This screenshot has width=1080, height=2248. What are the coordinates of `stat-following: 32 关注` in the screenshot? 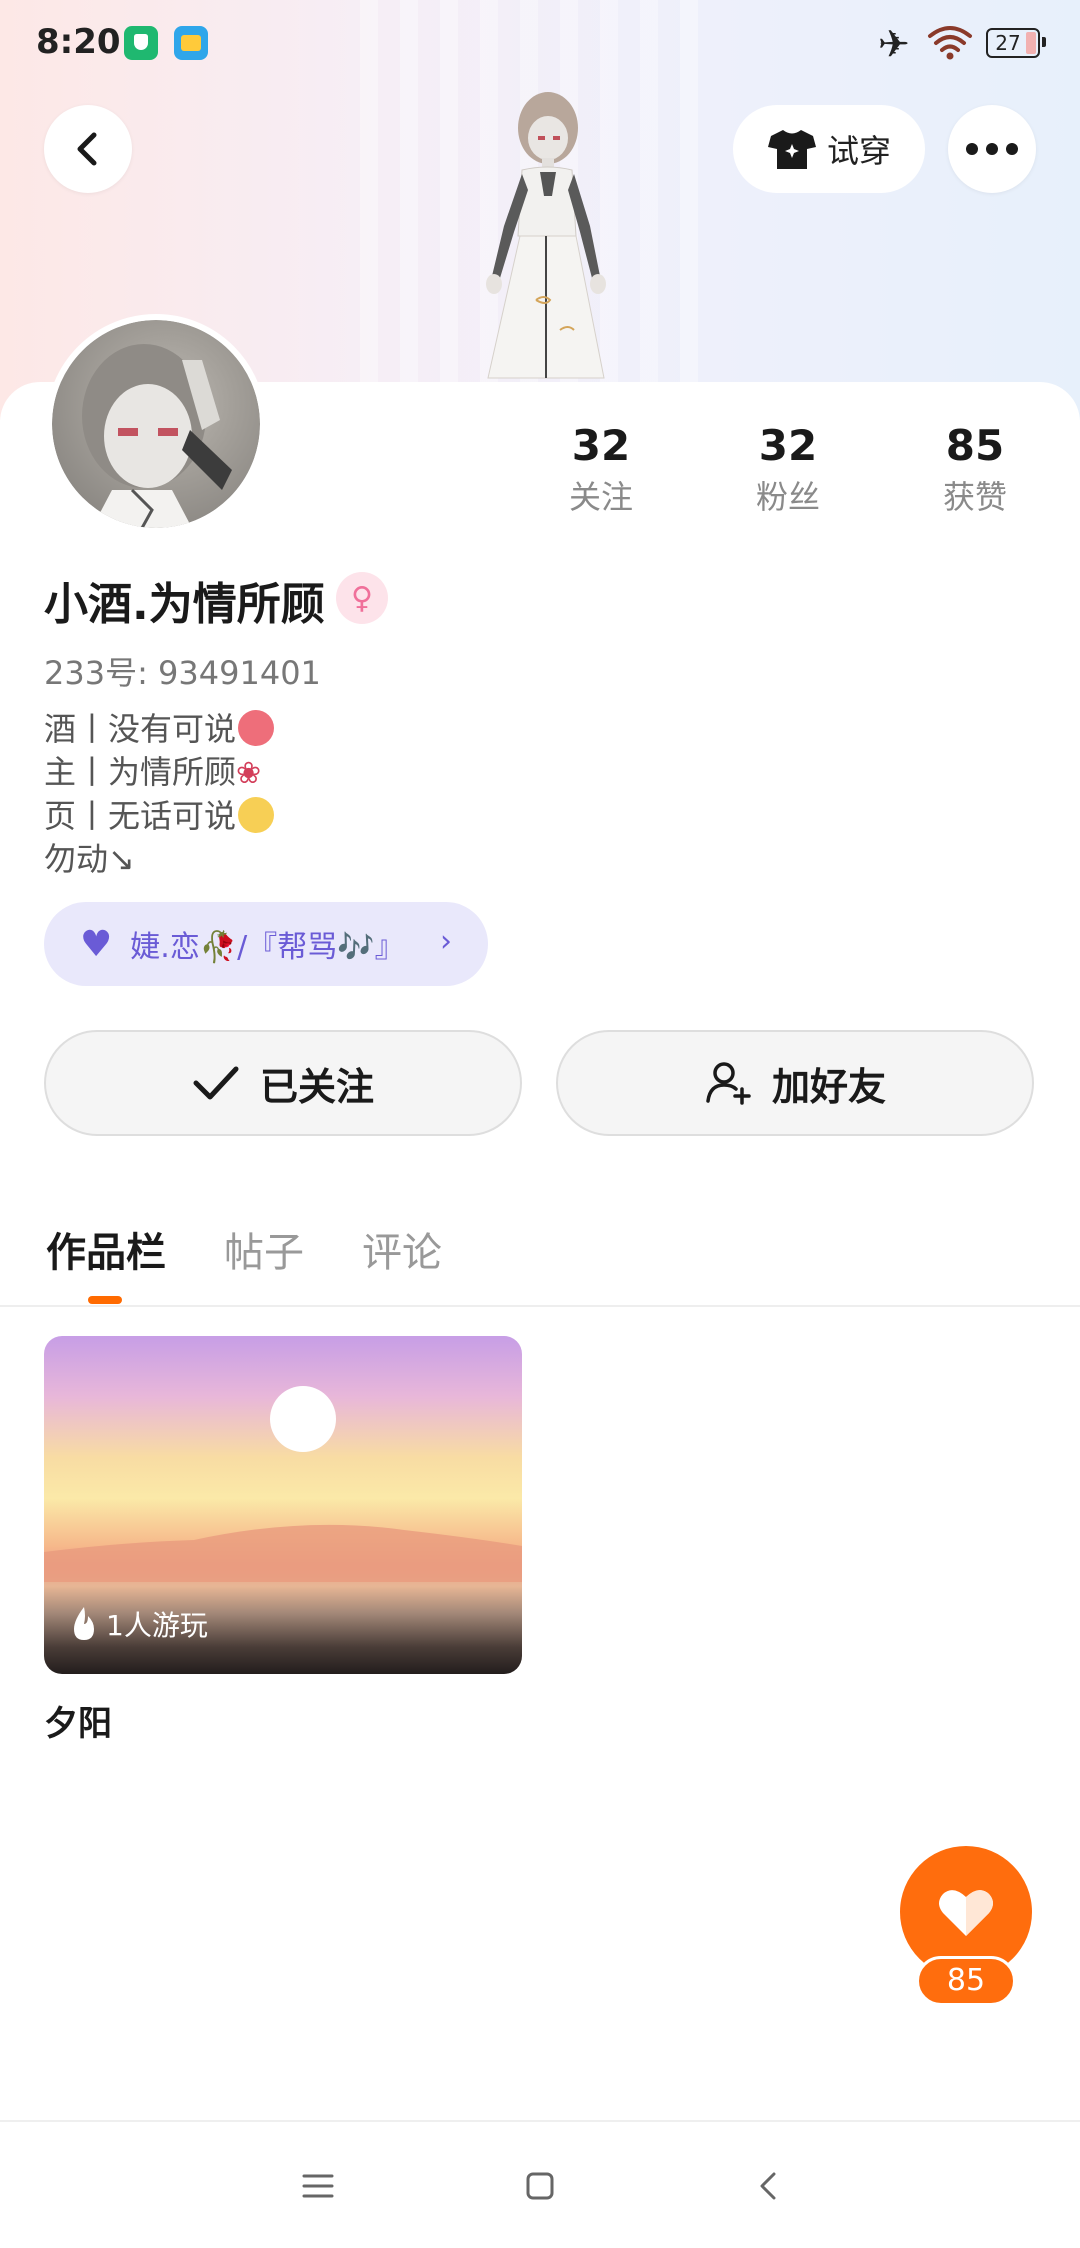 It's located at (601, 469).